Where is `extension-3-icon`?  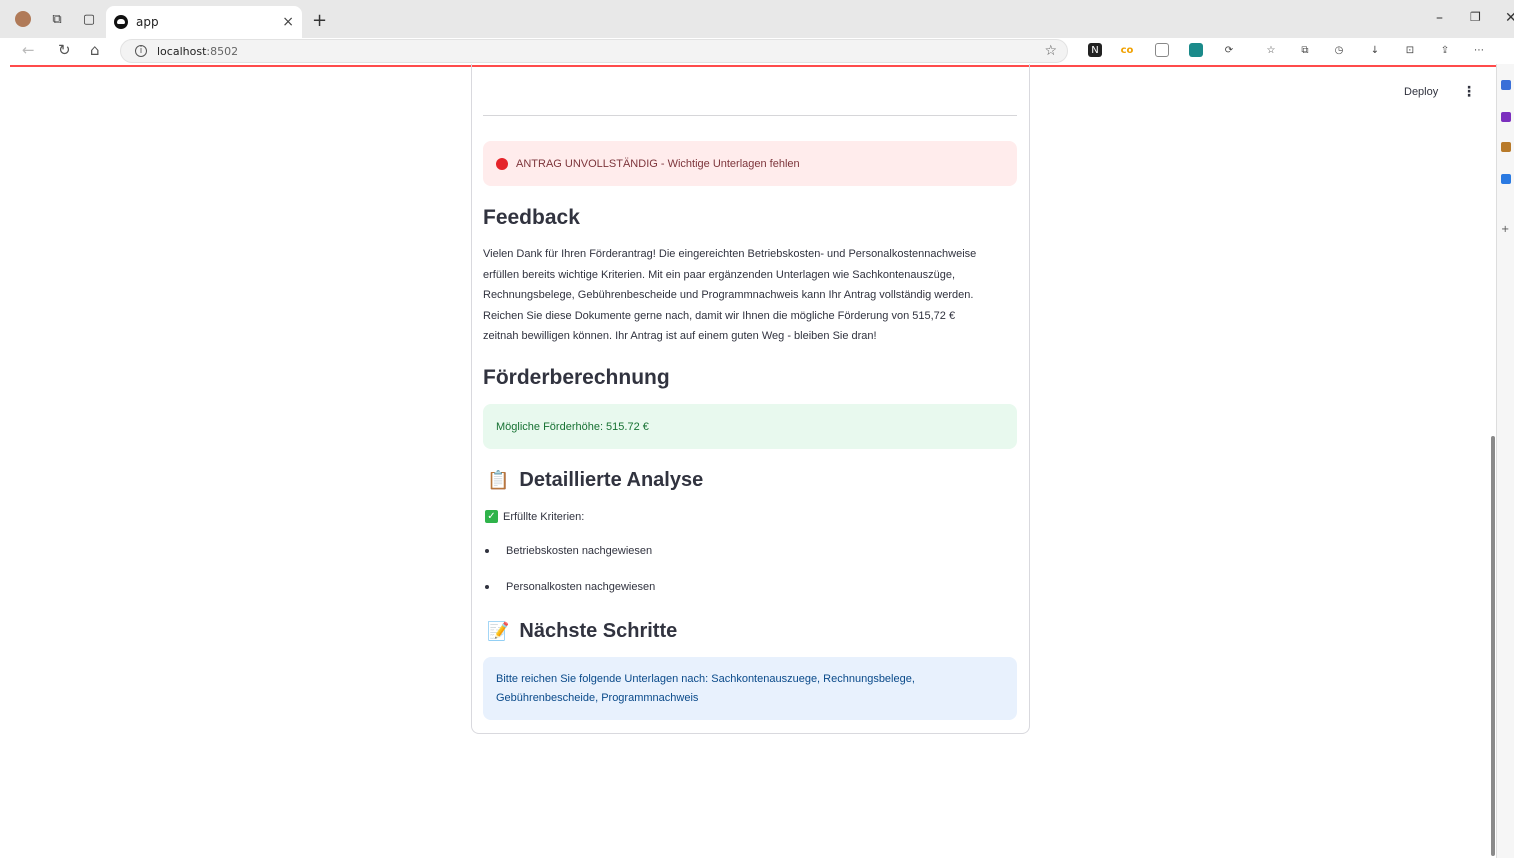 extension-3-icon is located at coordinates (1162, 50).